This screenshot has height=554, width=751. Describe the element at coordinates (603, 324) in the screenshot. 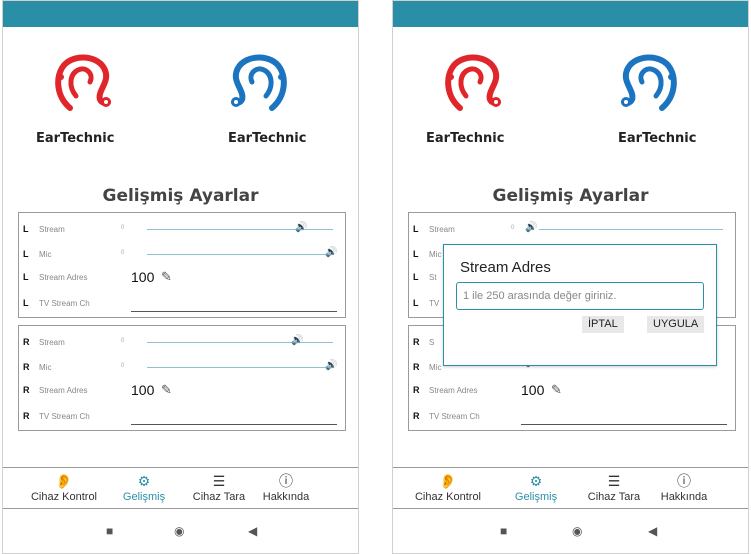

I see `cancel-button: İPTAL` at that location.